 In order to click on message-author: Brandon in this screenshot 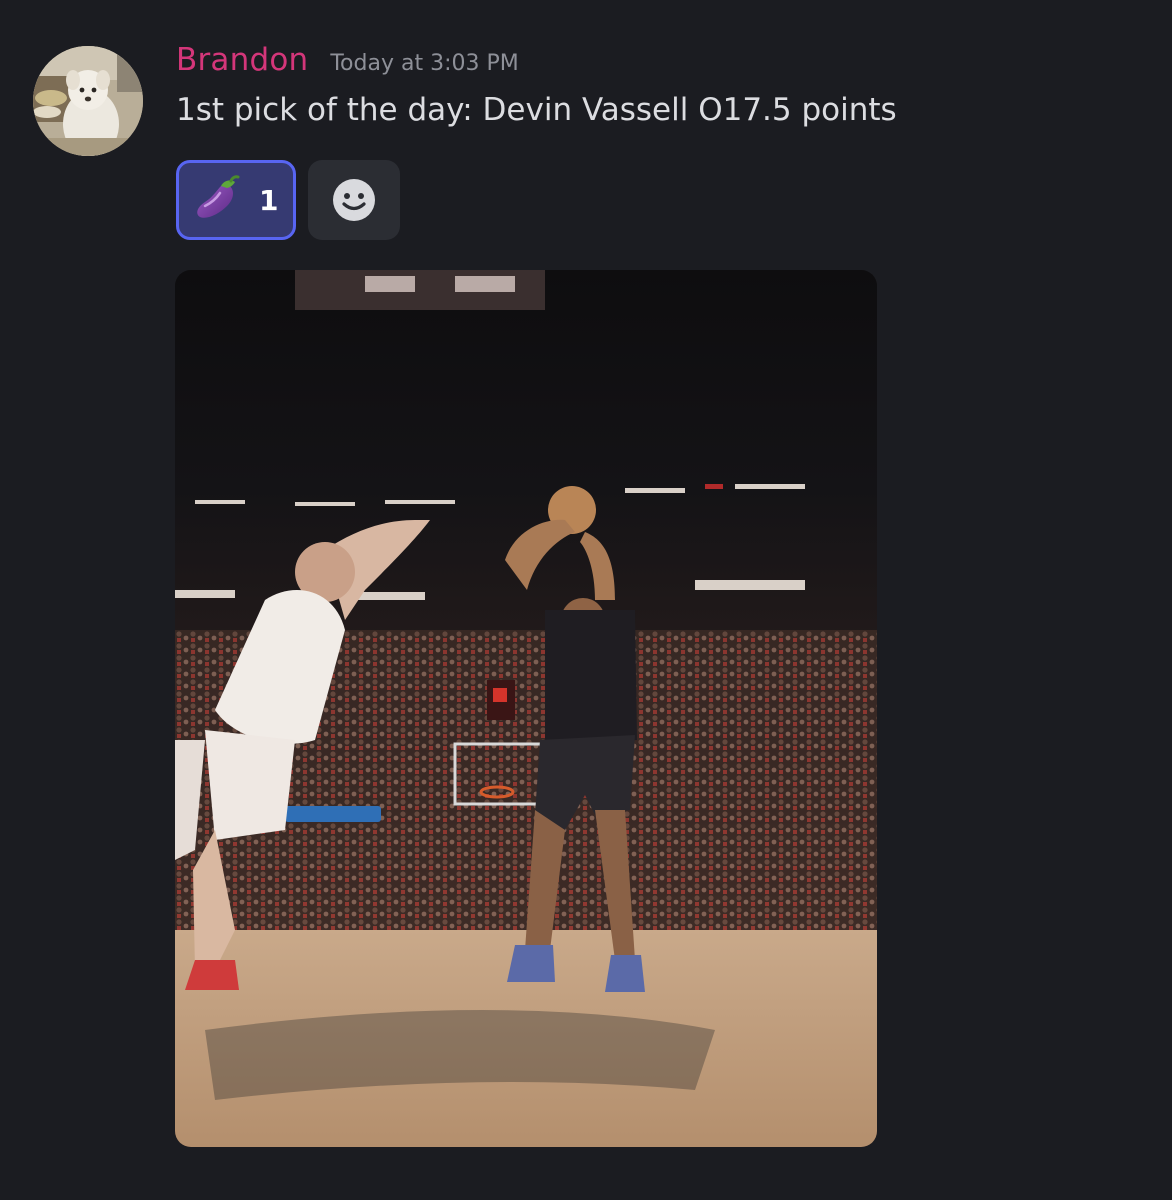, I will do `click(242, 60)`.